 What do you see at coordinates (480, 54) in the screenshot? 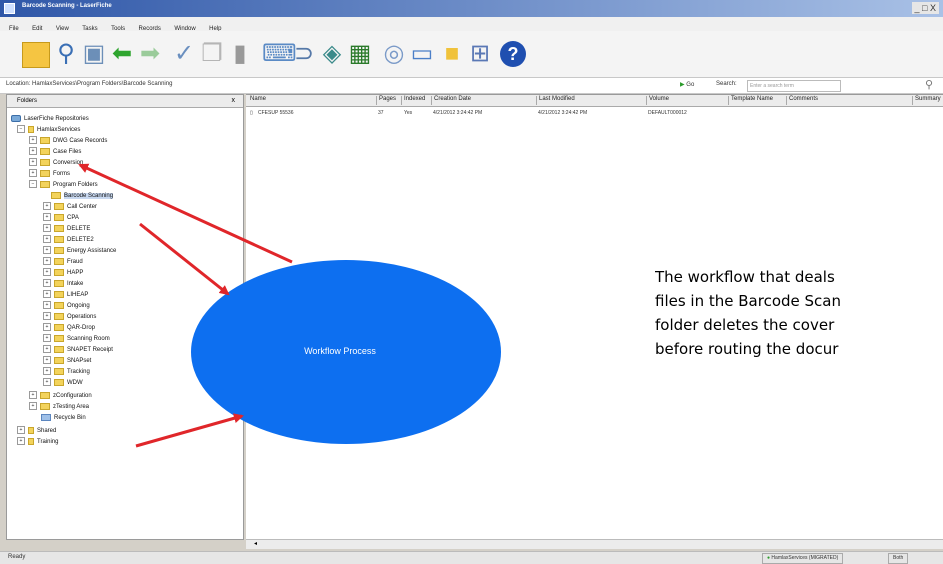
I see `grid-icon: ⊞` at bounding box center [480, 54].